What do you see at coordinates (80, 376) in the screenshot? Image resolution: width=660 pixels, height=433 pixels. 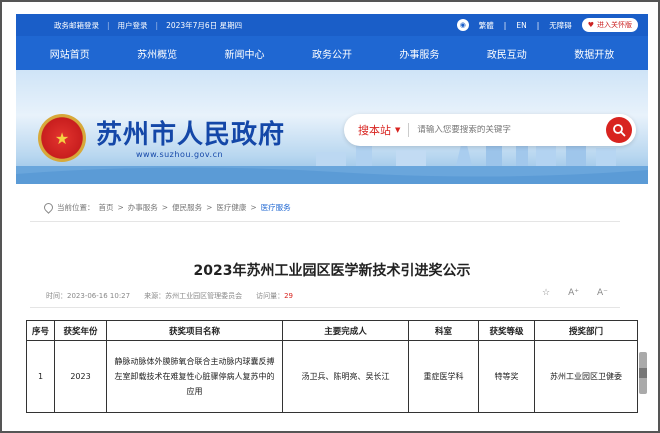 I see `table-cell: 2023` at bounding box center [80, 376].